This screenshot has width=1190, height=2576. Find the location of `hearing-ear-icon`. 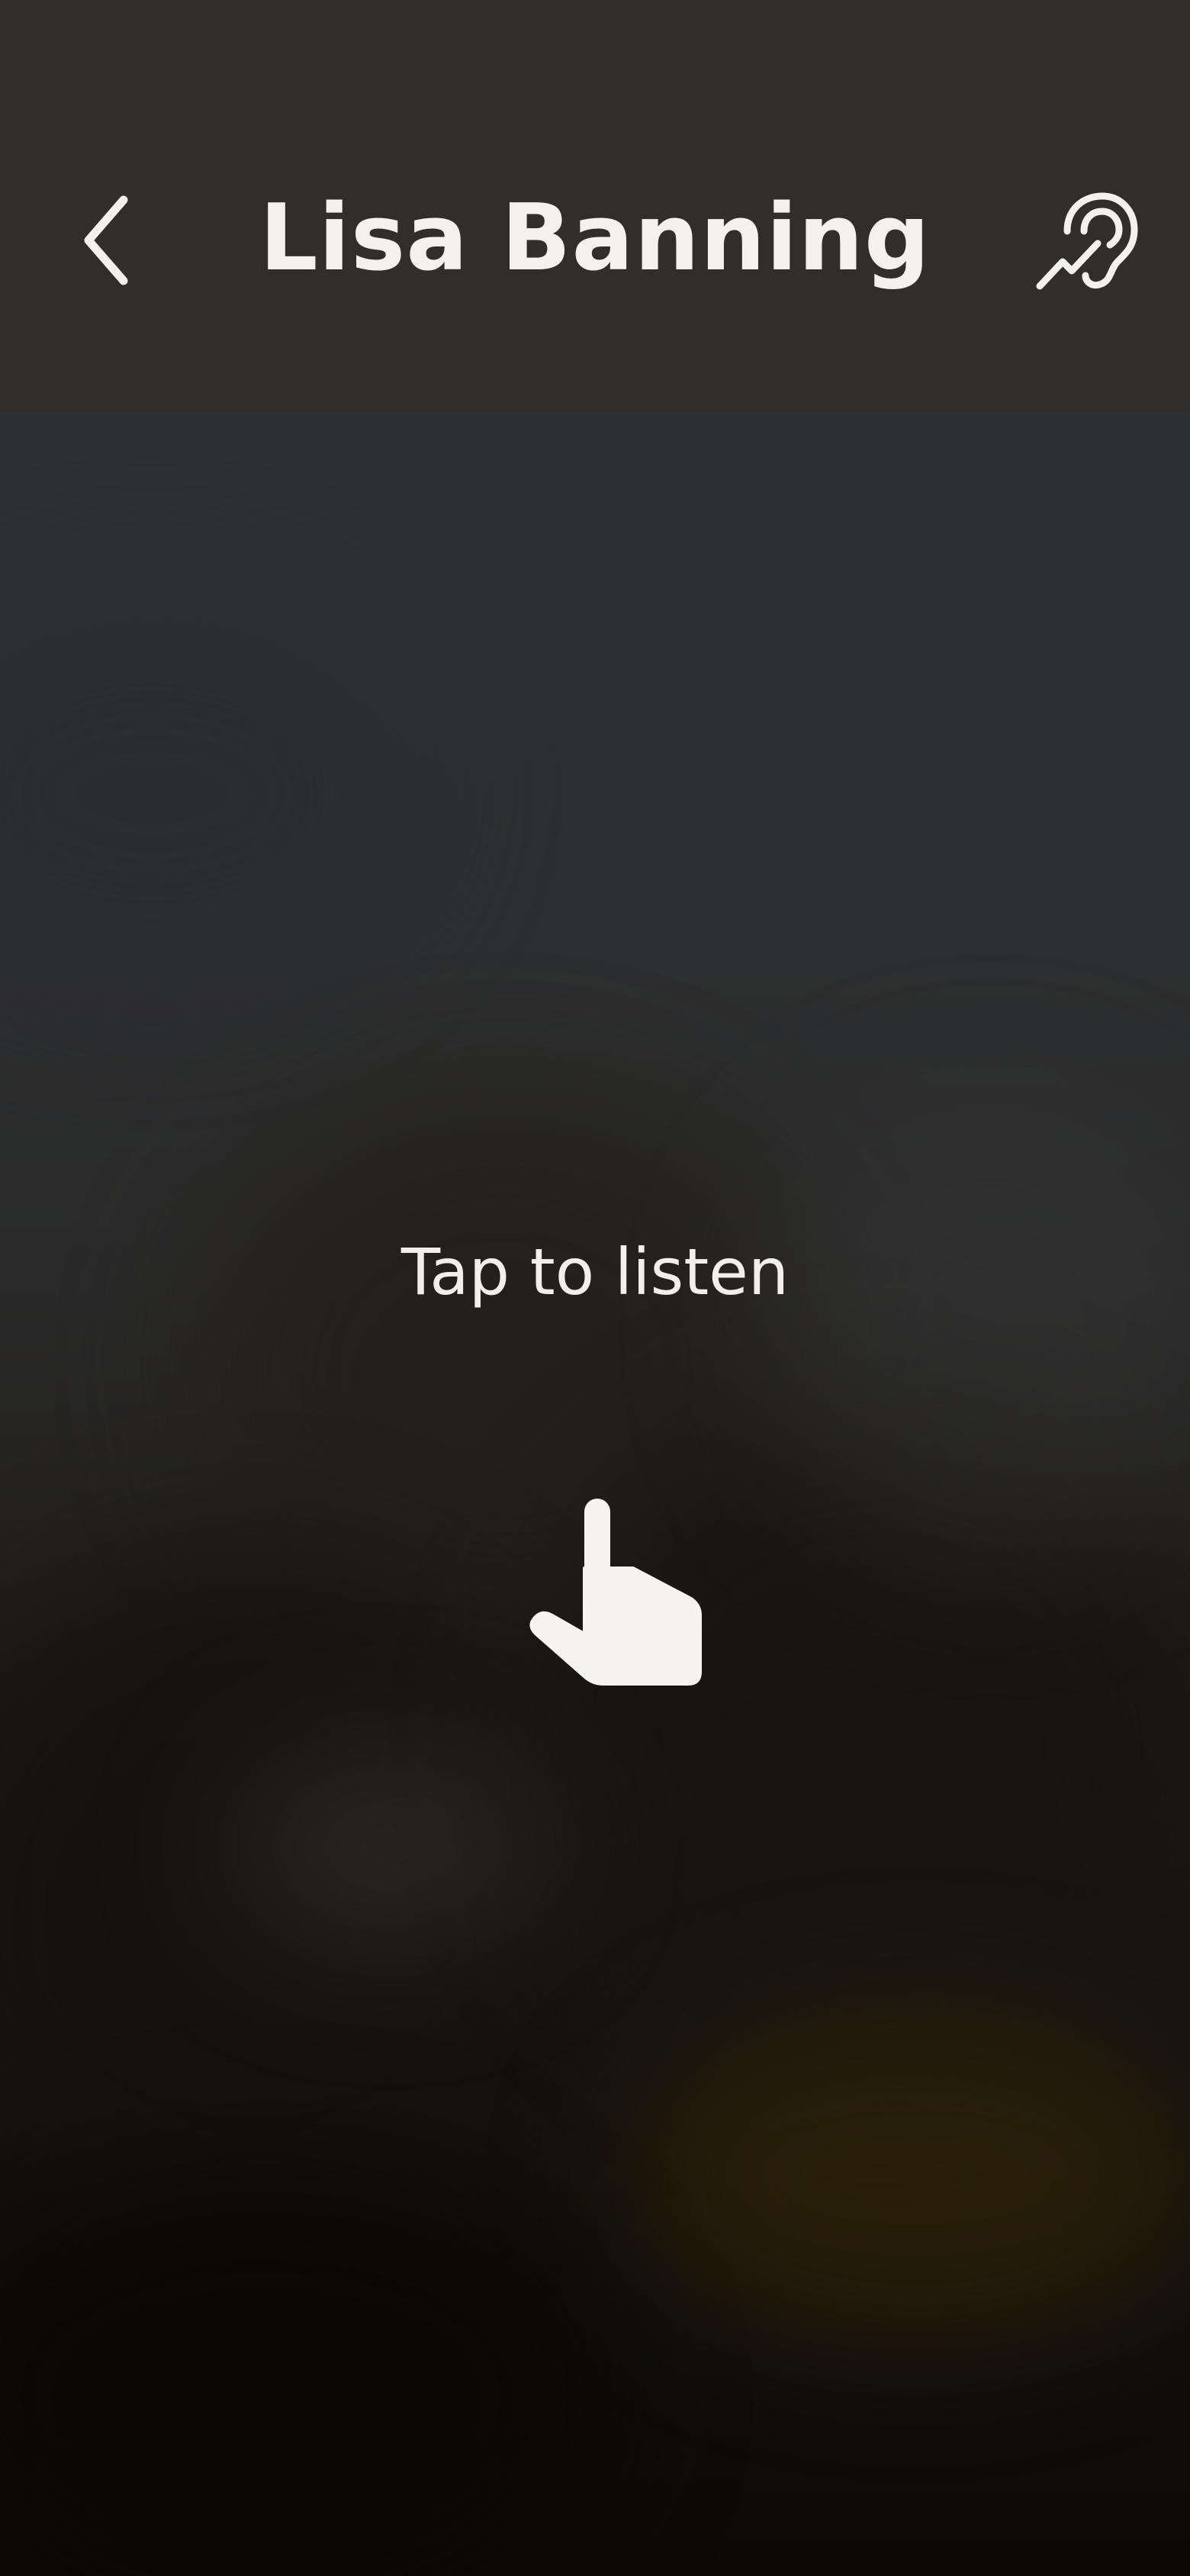

hearing-ear-icon is located at coordinates (1087, 241).